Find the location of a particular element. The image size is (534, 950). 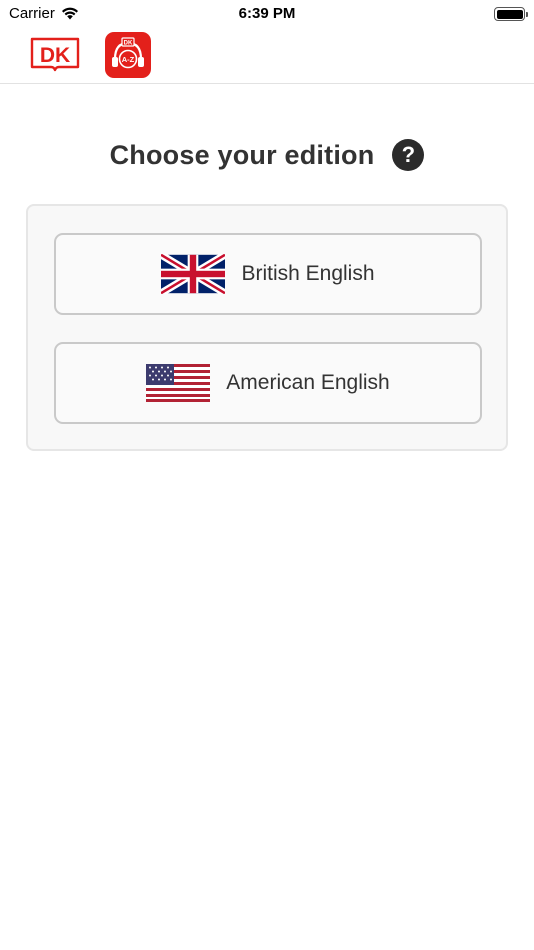

american-english-label: American English is located at coordinates (308, 382).